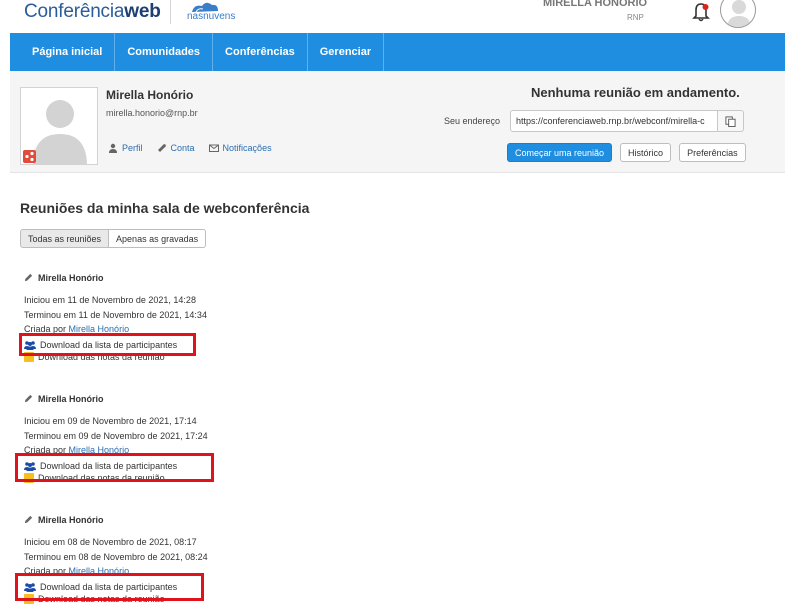  Describe the element at coordinates (595, 4) in the screenshot. I see `user-name: MIRELLA HONÓRIO` at that location.